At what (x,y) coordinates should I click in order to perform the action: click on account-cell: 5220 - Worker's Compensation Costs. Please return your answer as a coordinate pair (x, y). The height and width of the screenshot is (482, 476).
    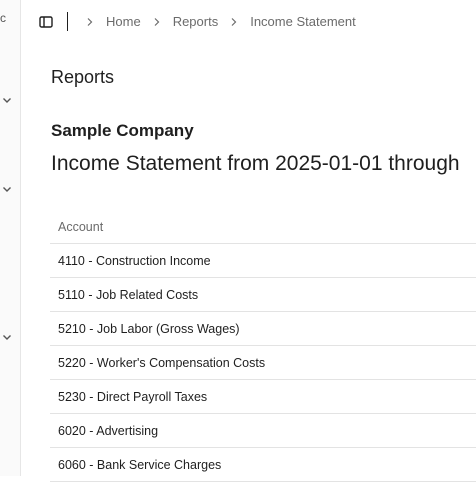
    Looking at the image, I should click on (263, 362).